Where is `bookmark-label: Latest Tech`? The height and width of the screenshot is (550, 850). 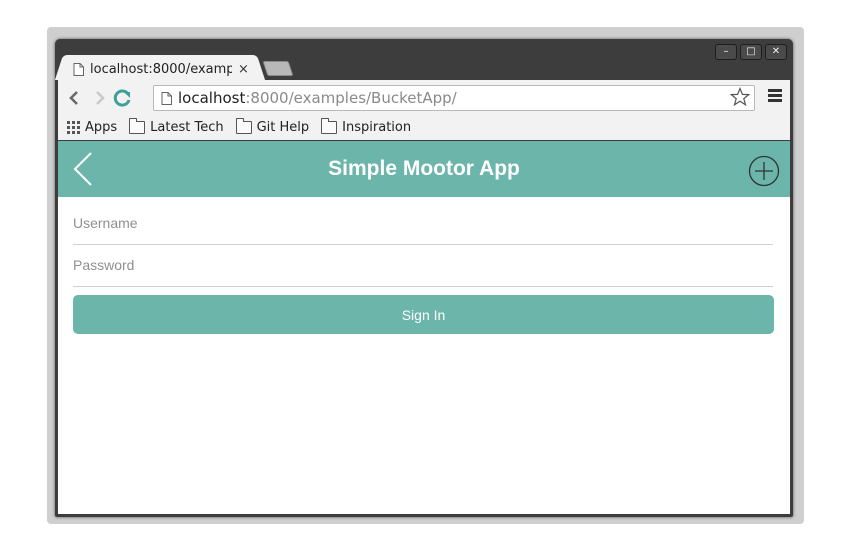 bookmark-label: Latest Tech is located at coordinates (187, 127).